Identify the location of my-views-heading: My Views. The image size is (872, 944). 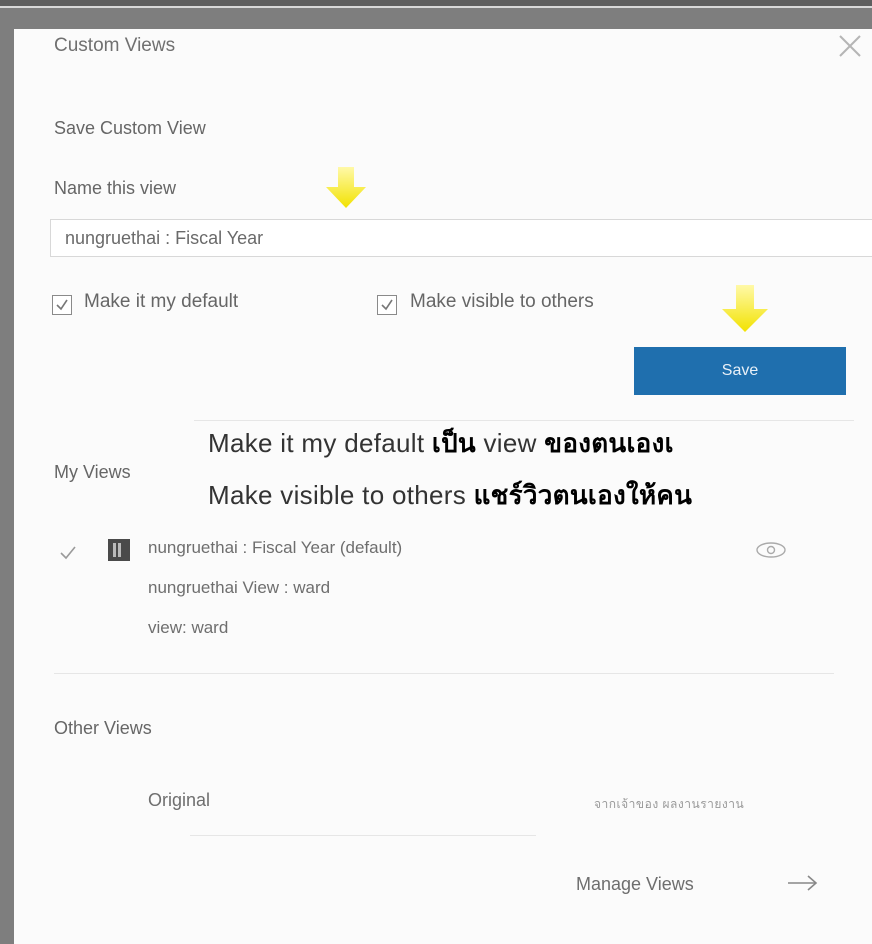
(92, 472).